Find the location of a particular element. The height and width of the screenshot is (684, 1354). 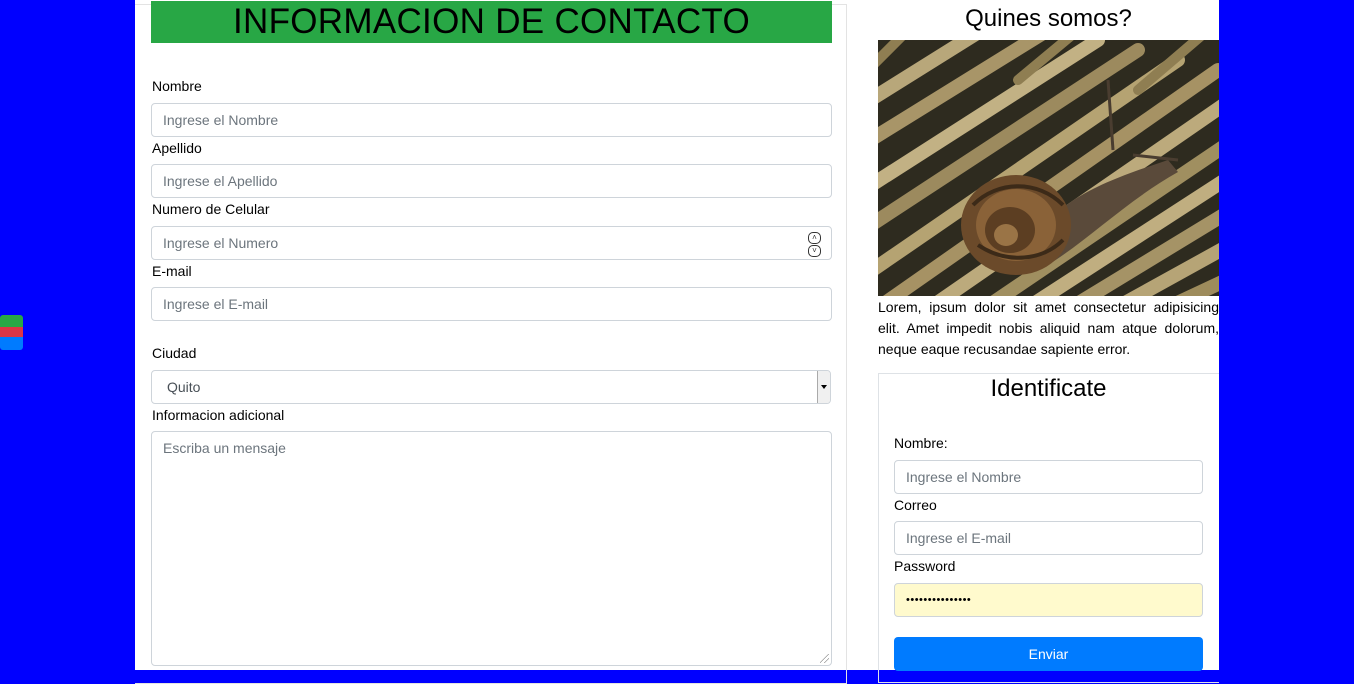

celular-placeholder: Ingrese el Numero is located at coordinates (221, 243).